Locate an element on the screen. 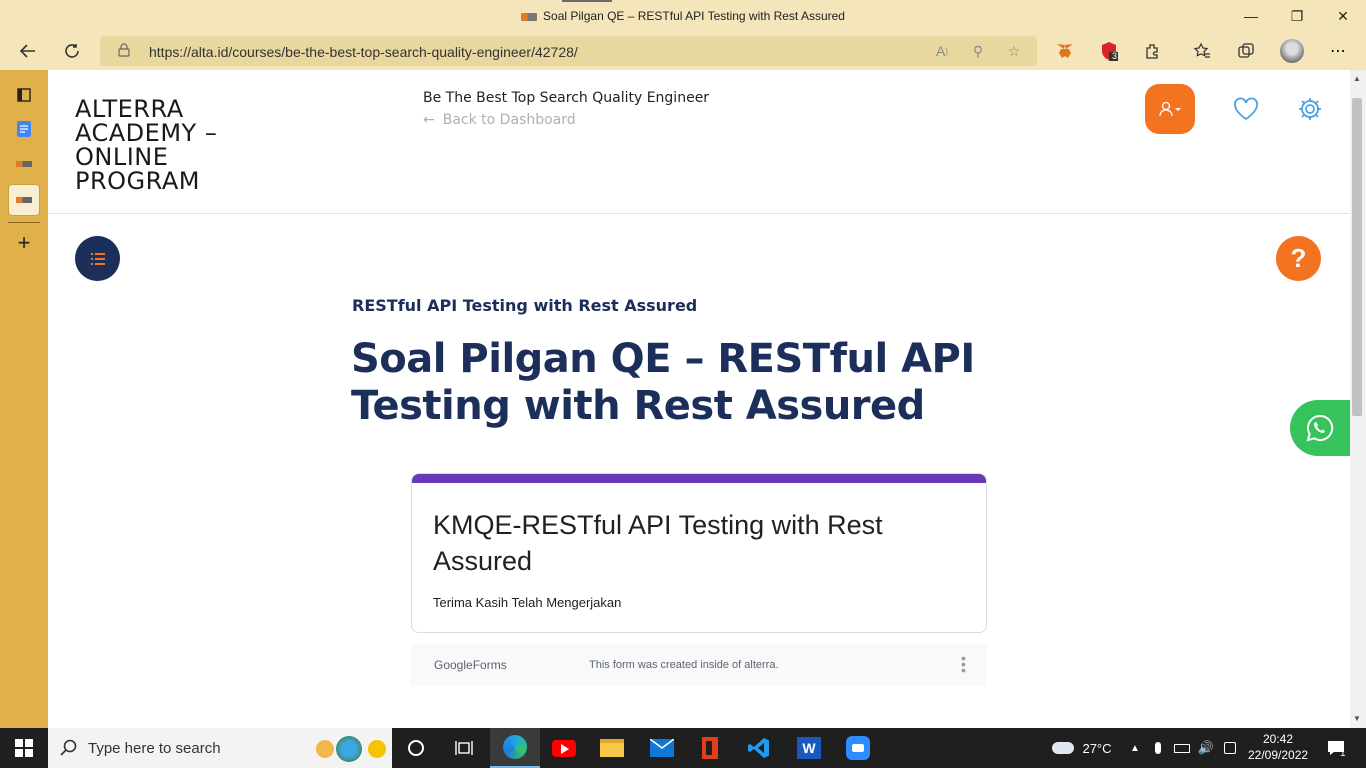 This screenshot has height=768, width=1366. zoom-icon is located at coordinates (858, 748).